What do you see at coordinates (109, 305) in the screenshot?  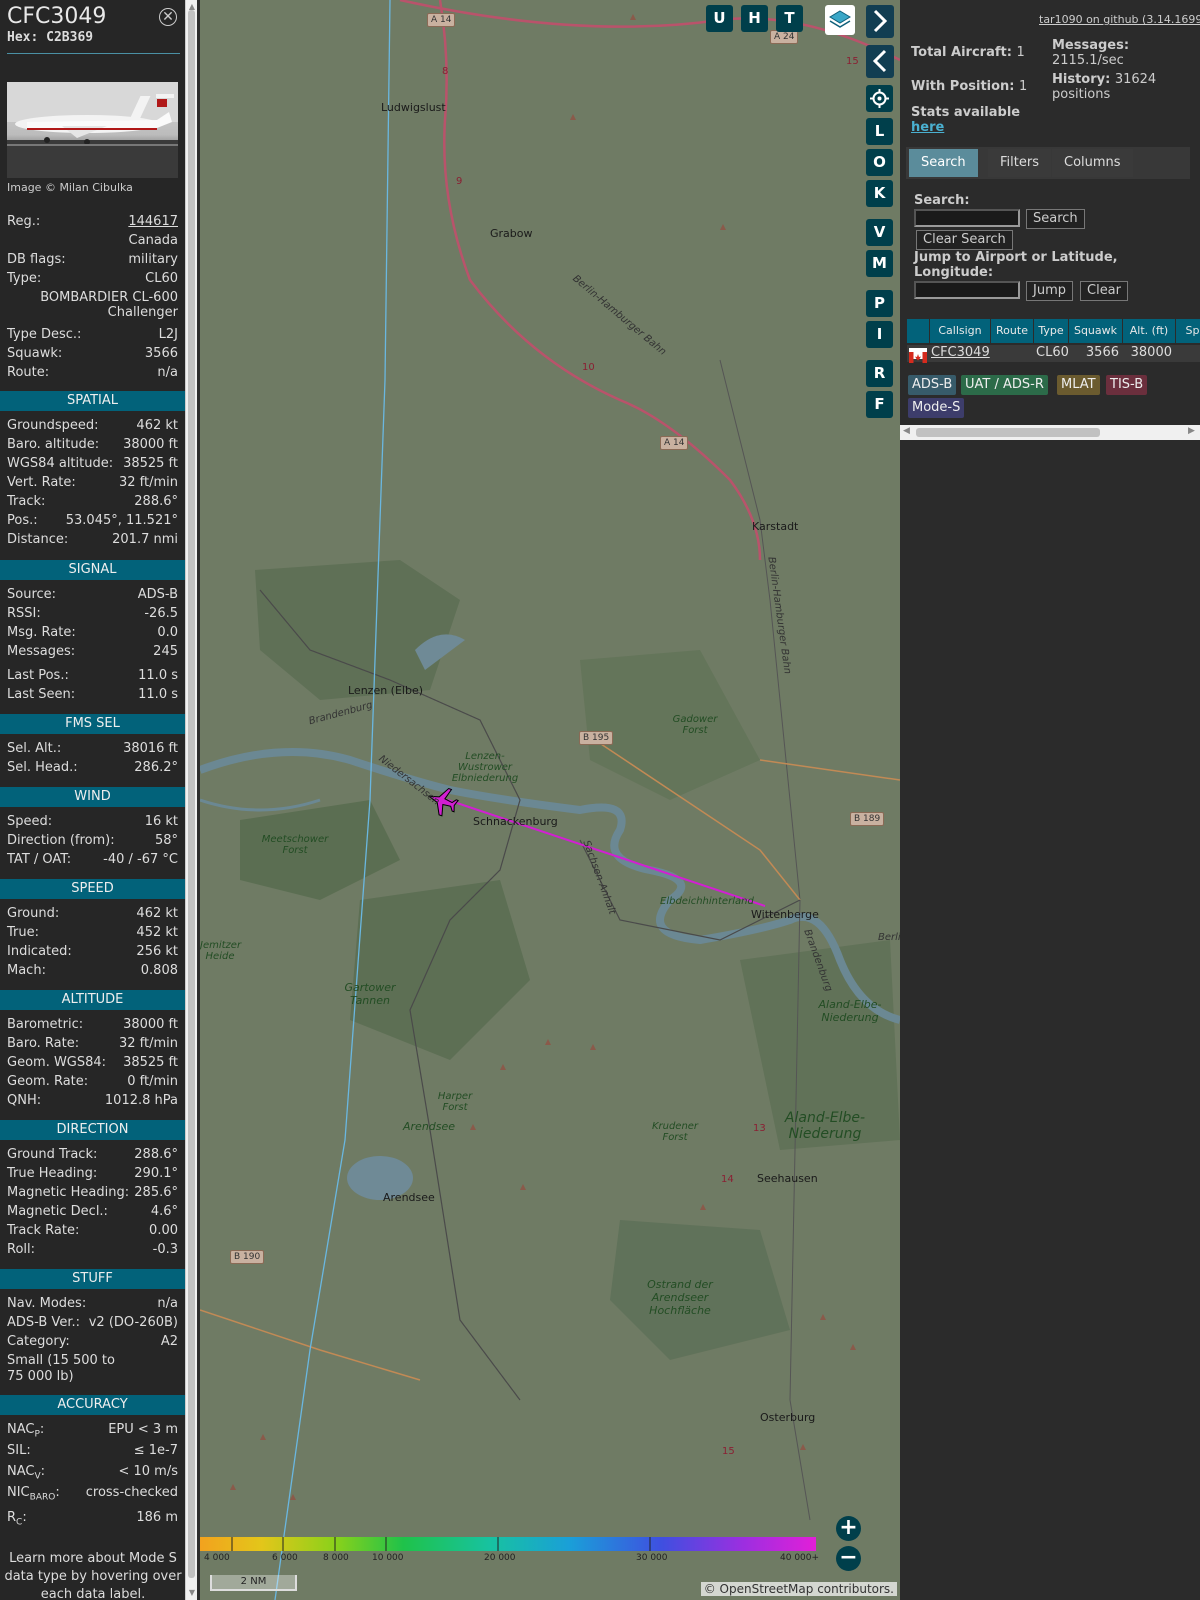 I see `info-value: BOMBARDIER CL-600 Challenger` at bounding box center [109, 305].